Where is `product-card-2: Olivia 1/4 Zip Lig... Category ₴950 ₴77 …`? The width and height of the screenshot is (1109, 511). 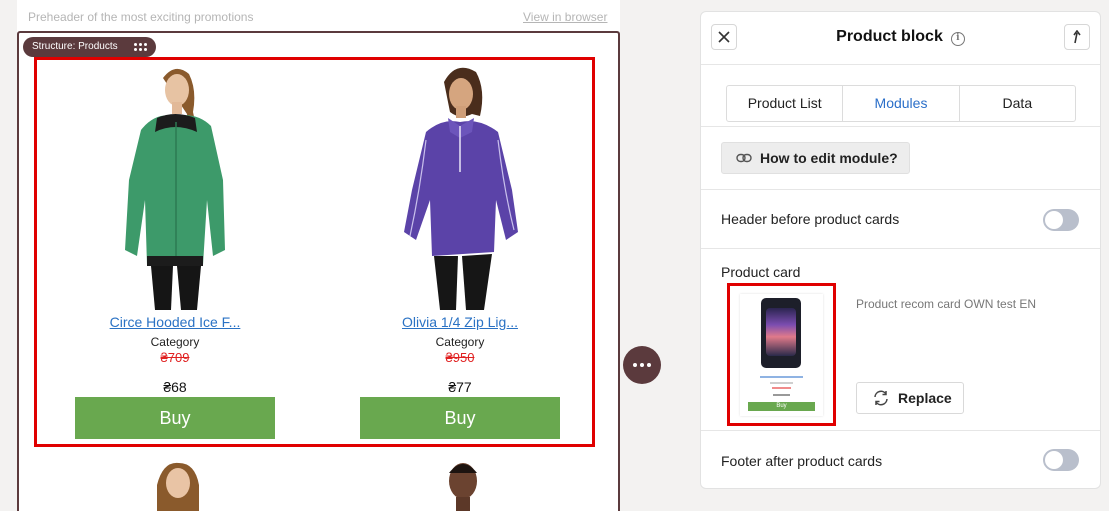
product-card-2: Olivia 1/4 Zip Lig... Category ₴950 ₴77 … is located at coordinates (460, 249).